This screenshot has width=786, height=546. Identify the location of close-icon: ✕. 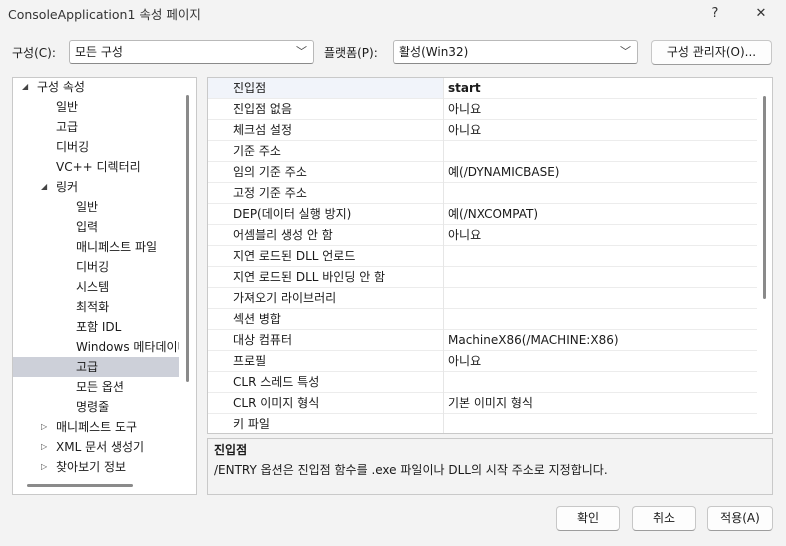
(761, 13).